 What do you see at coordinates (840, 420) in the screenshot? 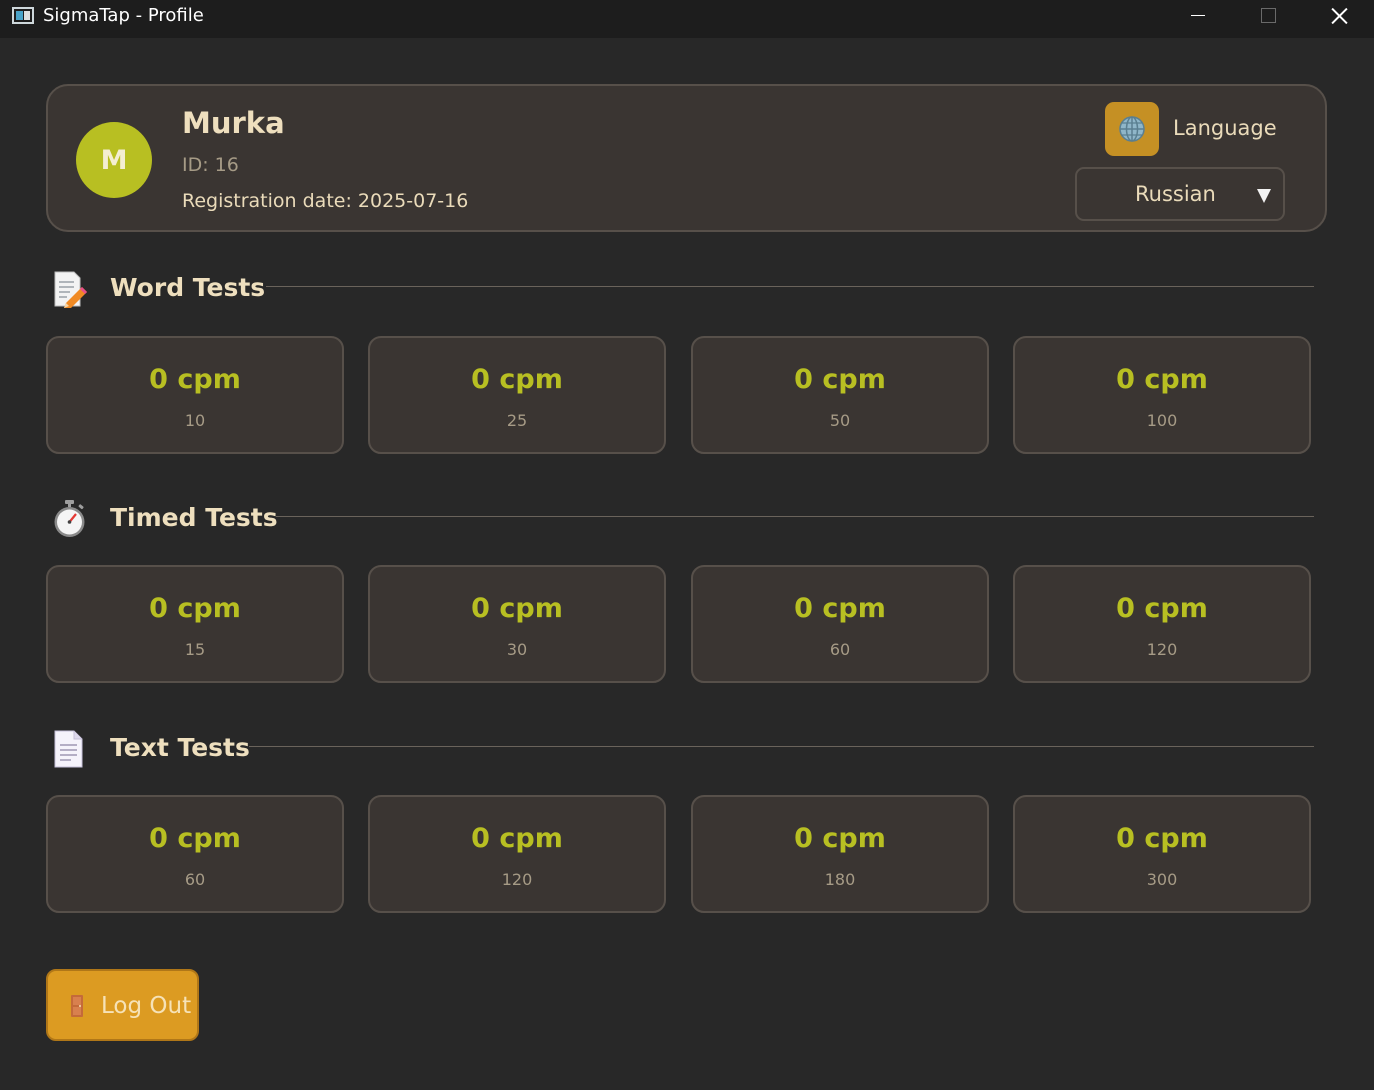
I see `stat-label: 50` at bounding box center [840, 420].